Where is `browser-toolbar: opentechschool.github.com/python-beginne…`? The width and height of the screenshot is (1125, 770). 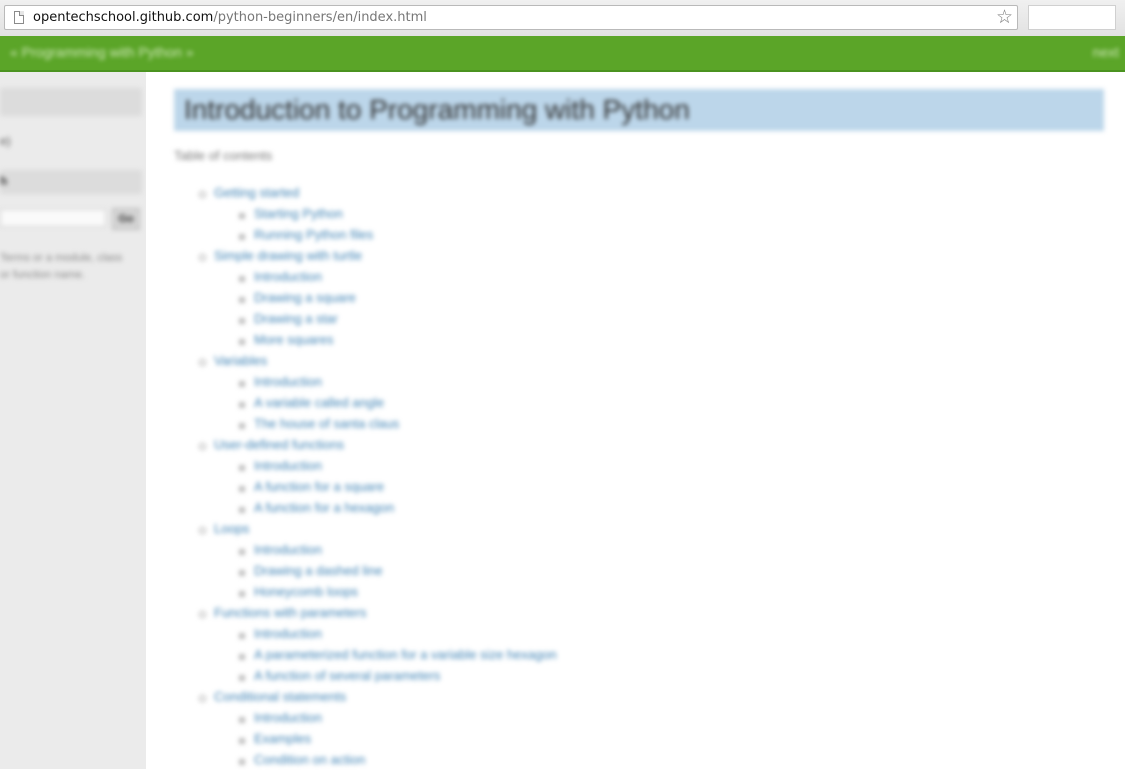 browser-toolbar: opentechschool.github.com/python-beginne… is located at coordinates (562, 18).